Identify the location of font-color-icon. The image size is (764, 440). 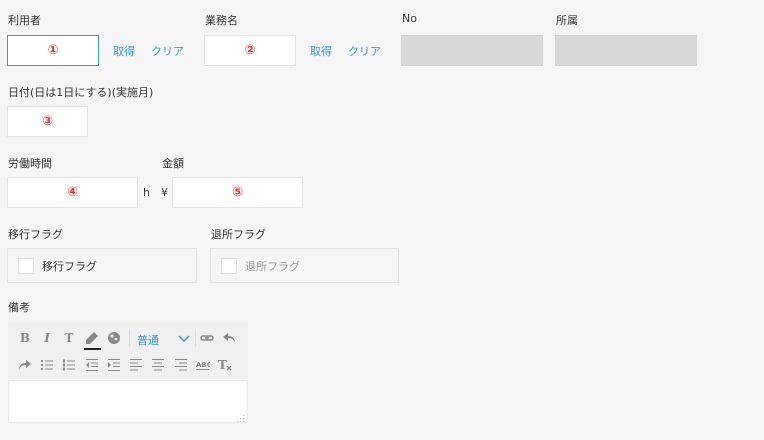
(92, 338).